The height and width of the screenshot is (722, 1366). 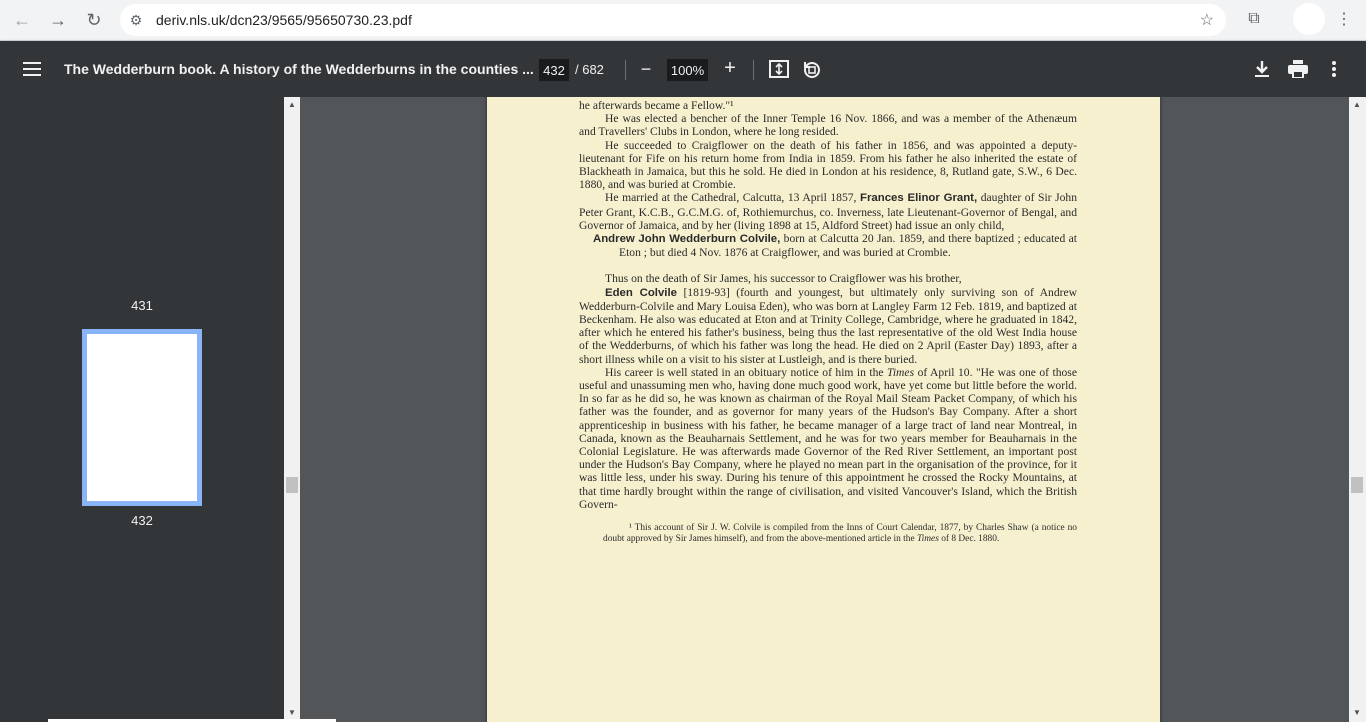 What do you see at coordinates (136, 20) in the screenshot?
I see `site-info-icon: ⚙` at bounding box center [136, 20].